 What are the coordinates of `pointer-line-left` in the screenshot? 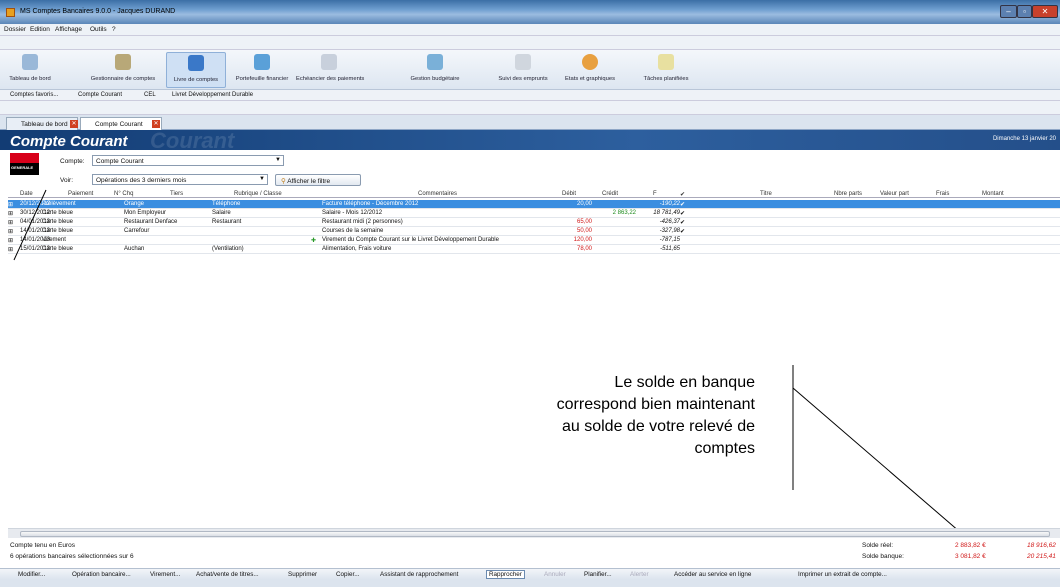 It's located at (30, 225).